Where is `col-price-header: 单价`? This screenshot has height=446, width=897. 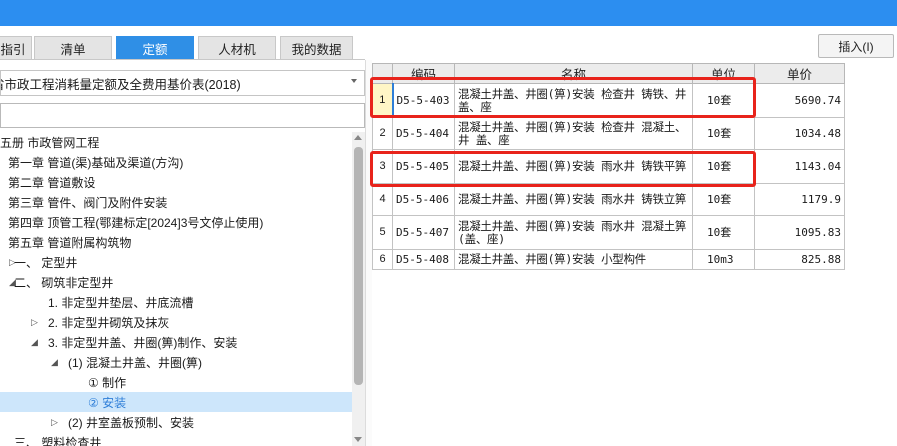
col-price-header: 单价 is located at coordinates (799, 73).